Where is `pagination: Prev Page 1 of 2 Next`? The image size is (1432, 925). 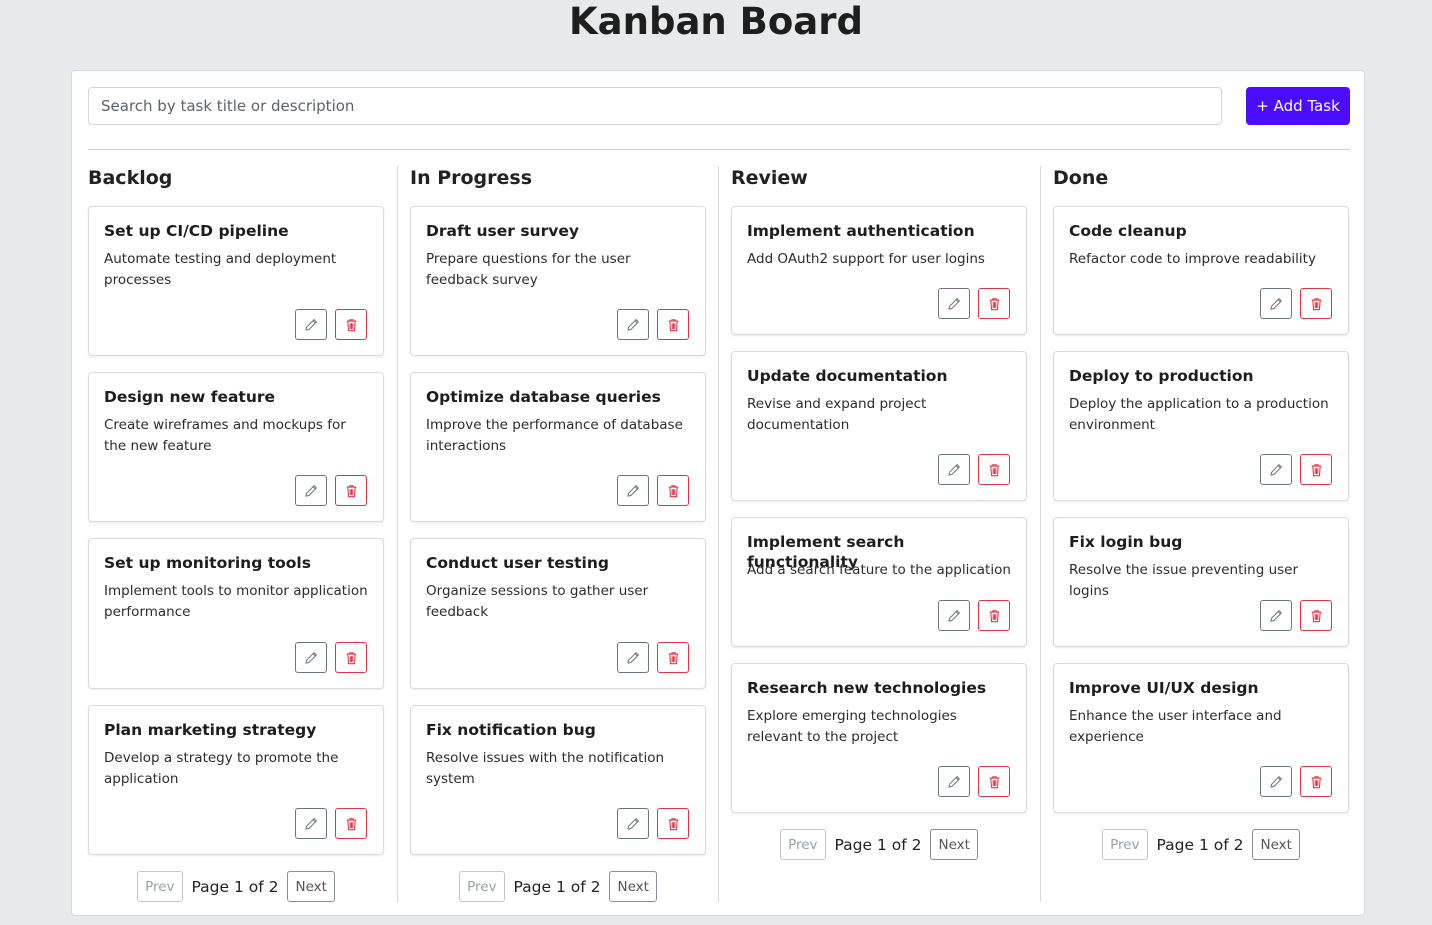
pagination: Prev Page 1 of 2 Next is located at coordinates (879, 844).